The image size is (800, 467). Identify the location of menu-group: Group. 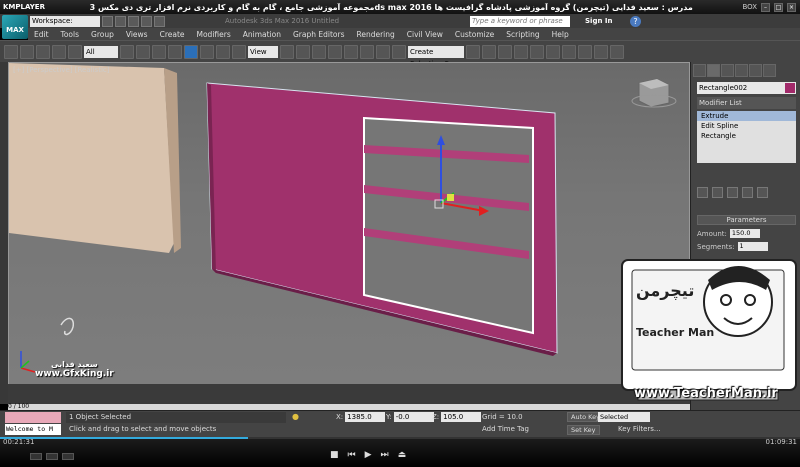
(102, 34).